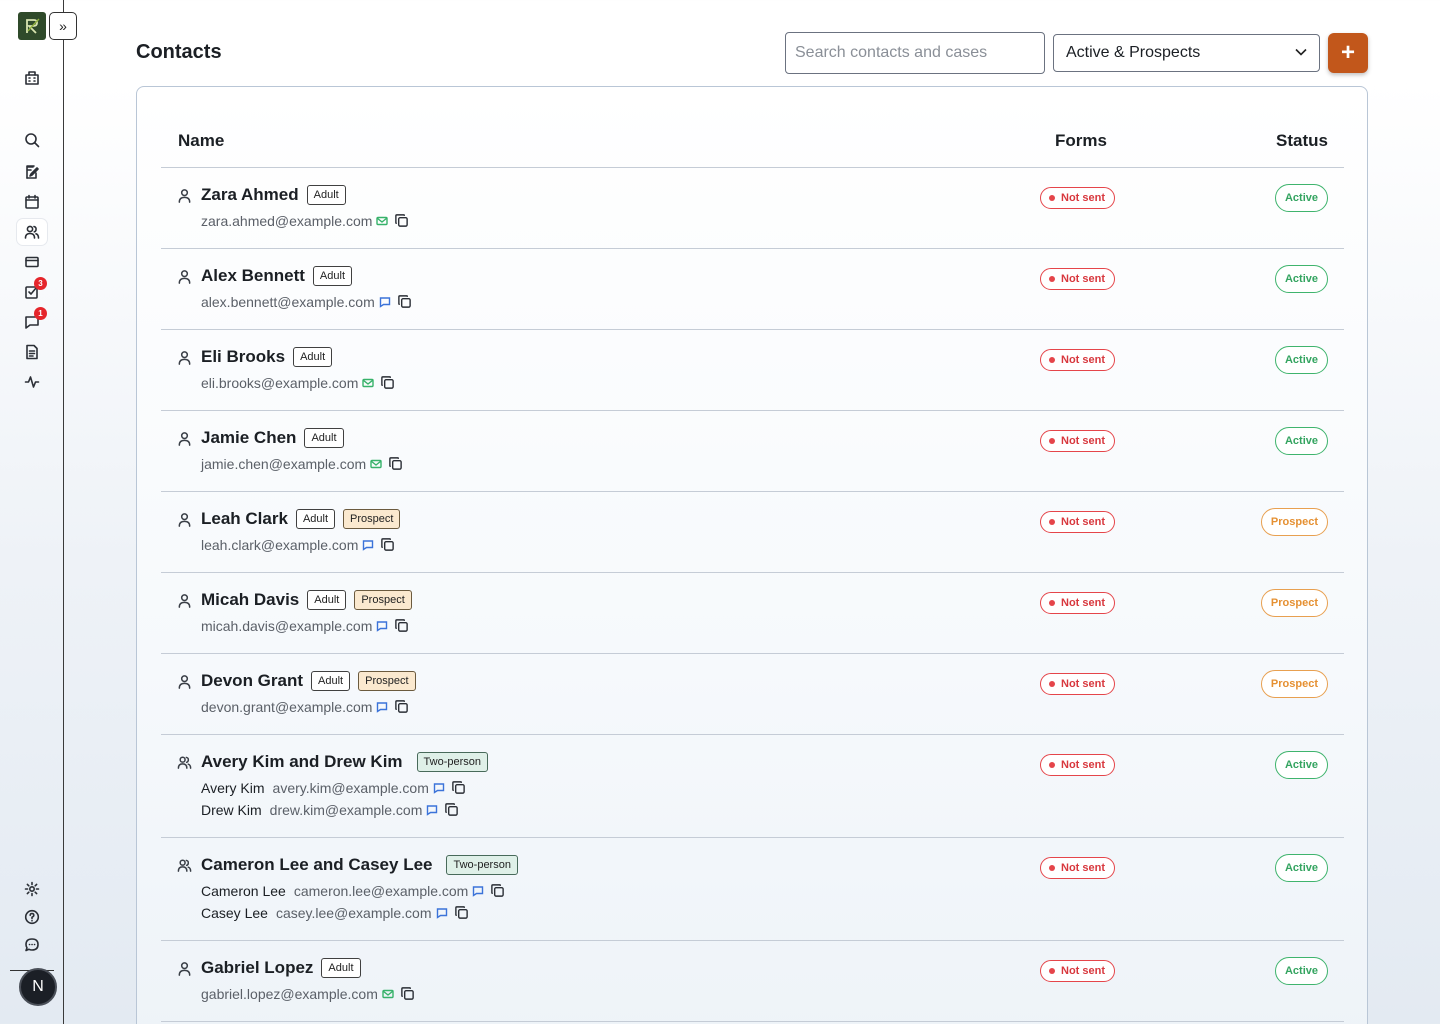  Describe the element at coordinates (250, 600) in the screenshot. I see `contact-name: Micah Davis` at that location.